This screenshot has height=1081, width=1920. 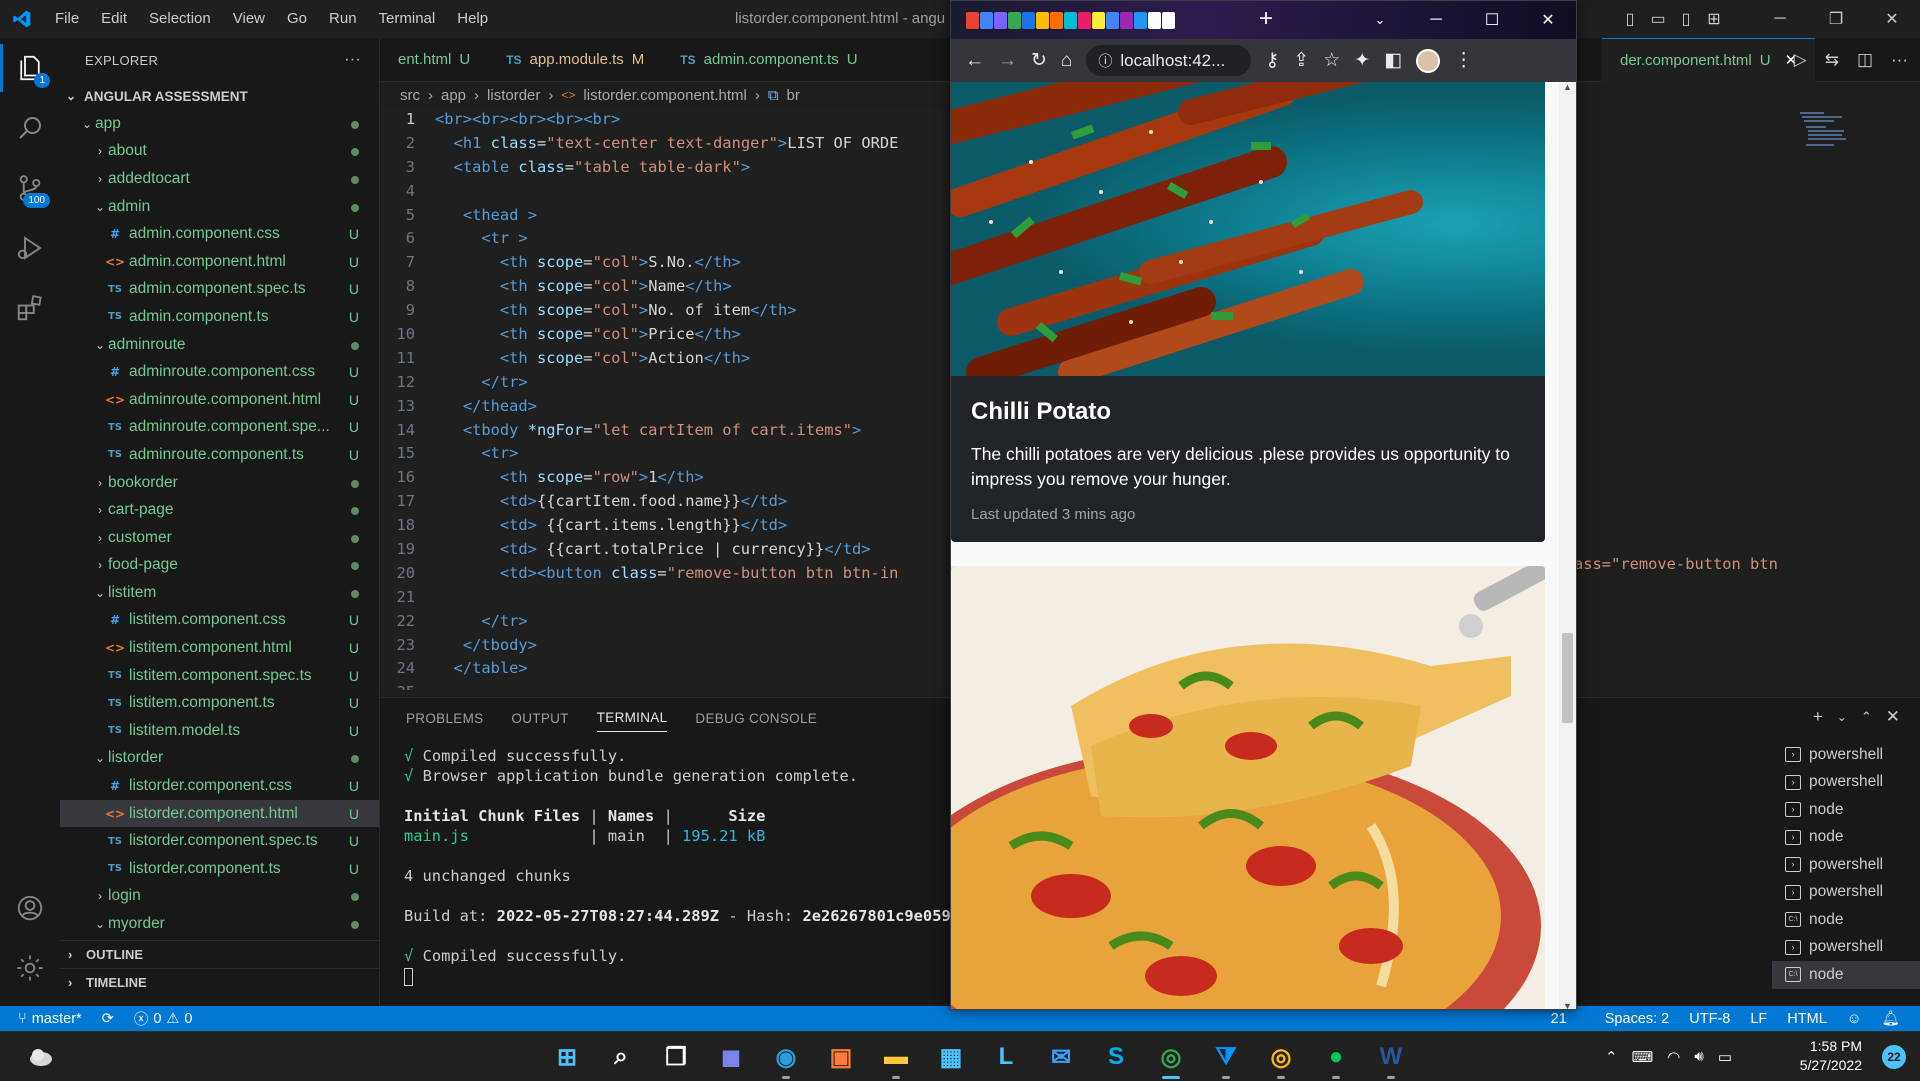 What do you see at coordinates (539, 718) in the screenshot?
I see `panel-tab-output: OUTPUT` at bounding box center [539, 718].